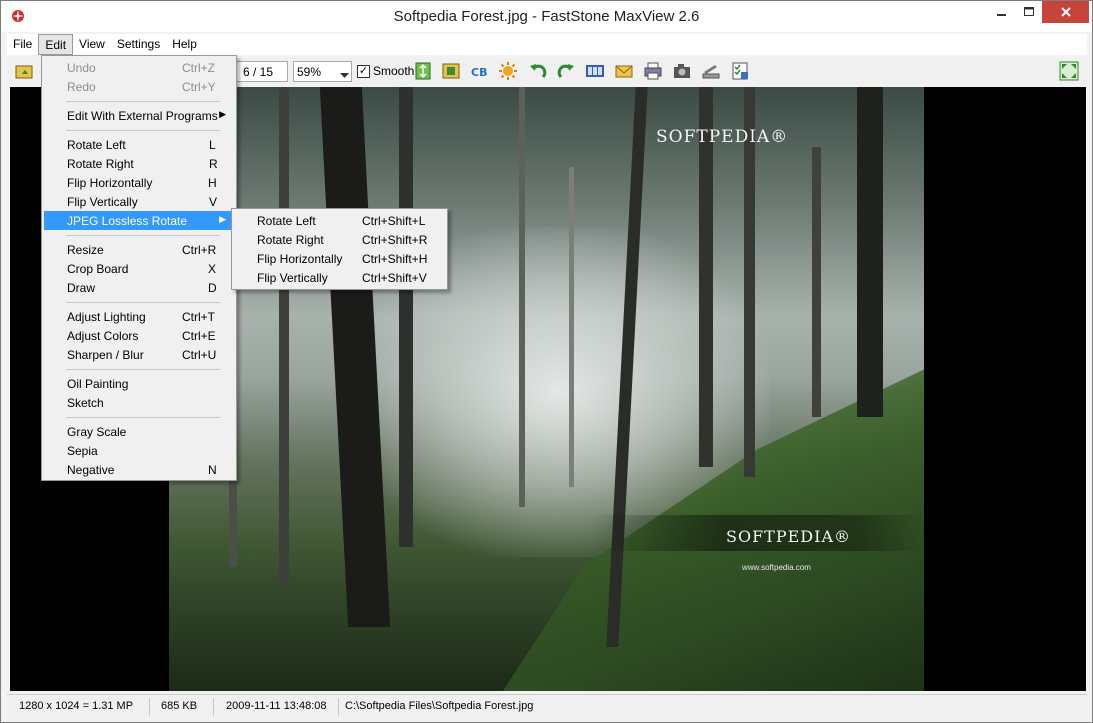 This screenshot has width=1093, height=723. I want to click on open-folder-icon, so click(24, 71).